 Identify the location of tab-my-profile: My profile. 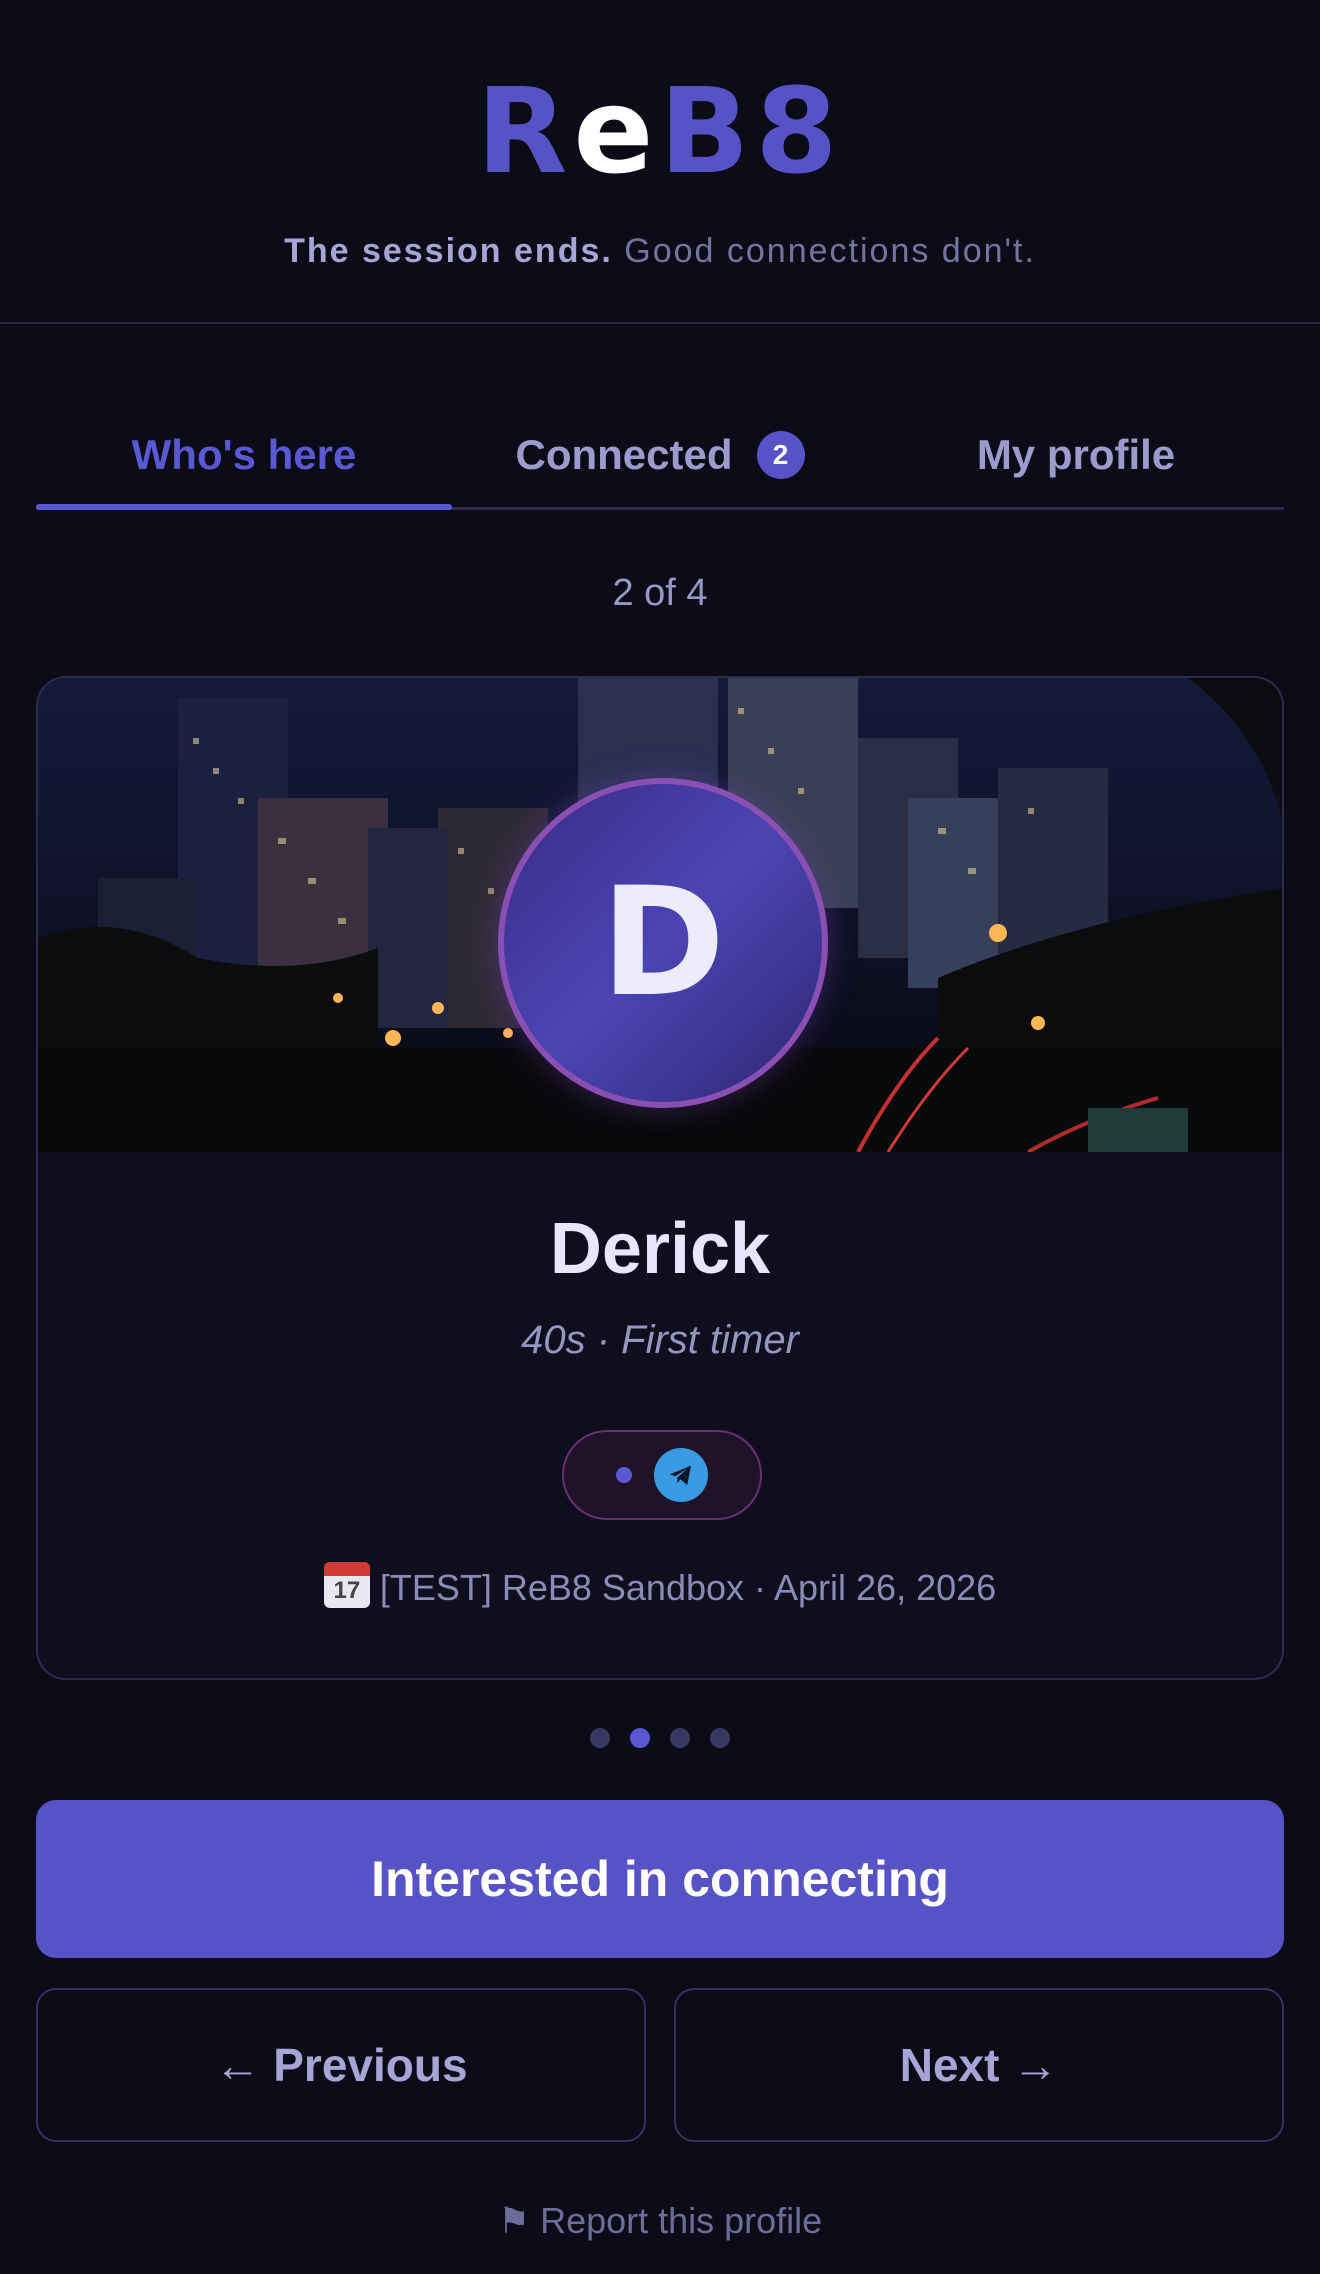
(1076, 455).